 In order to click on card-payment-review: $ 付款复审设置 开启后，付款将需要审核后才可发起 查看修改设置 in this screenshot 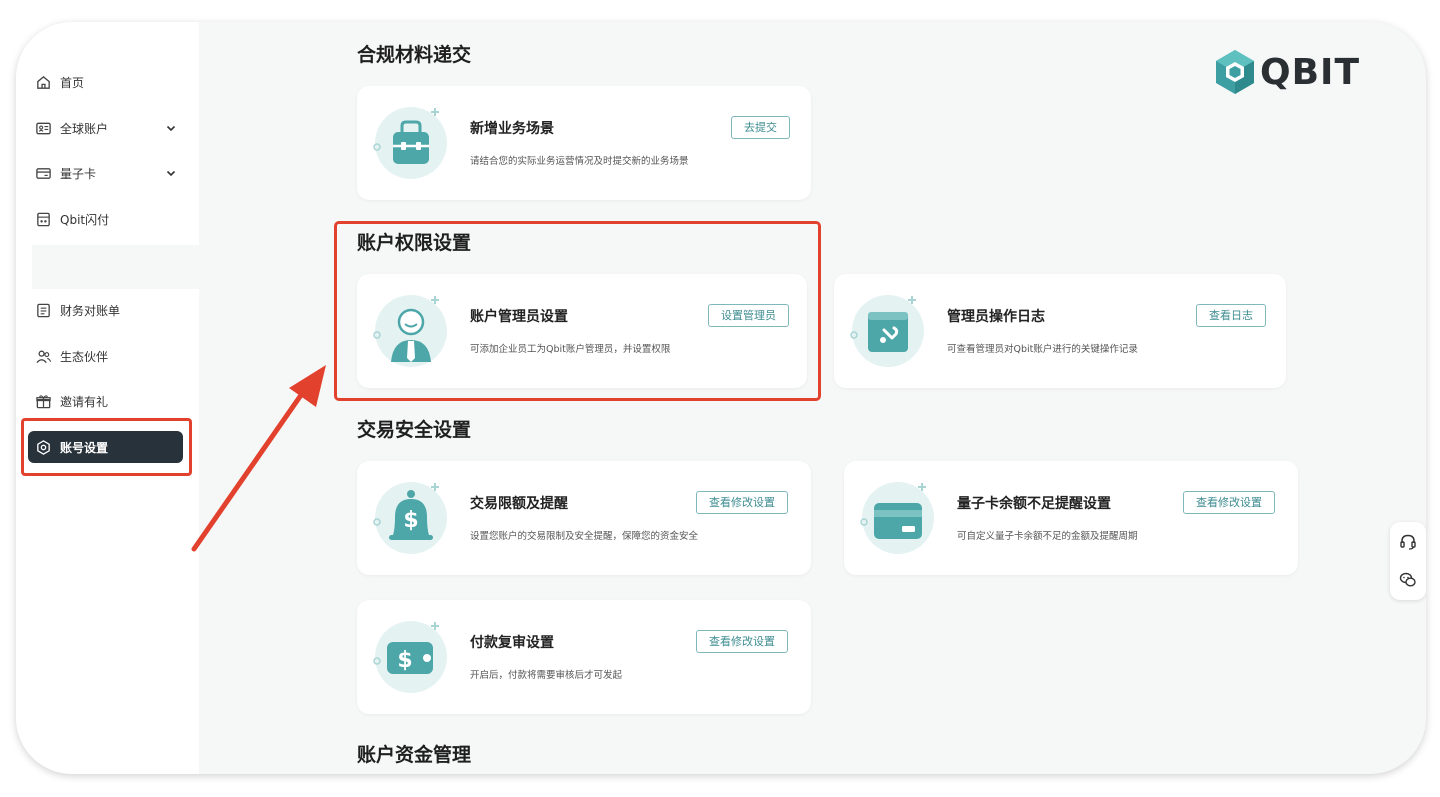, I will do `click(584, 657)`.